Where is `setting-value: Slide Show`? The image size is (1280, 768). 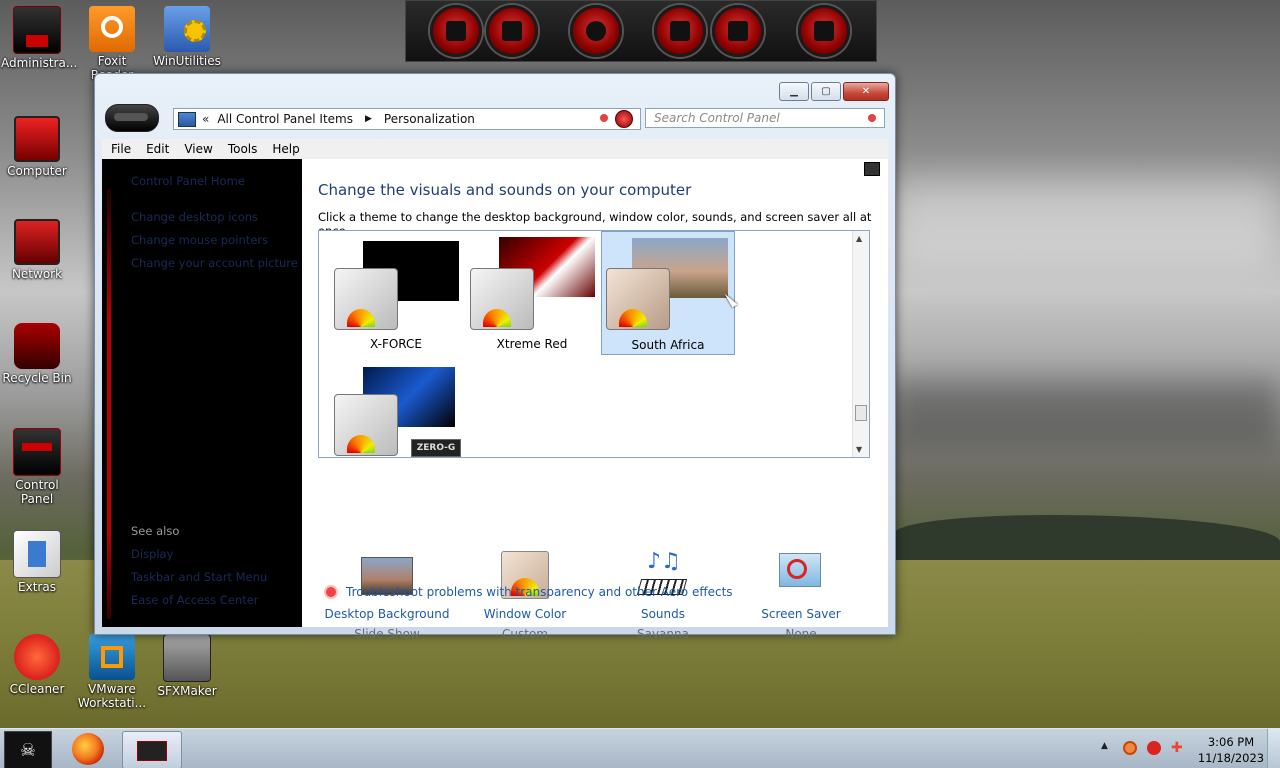
setting-value: Slide Show is located at coordinates (387, 634).